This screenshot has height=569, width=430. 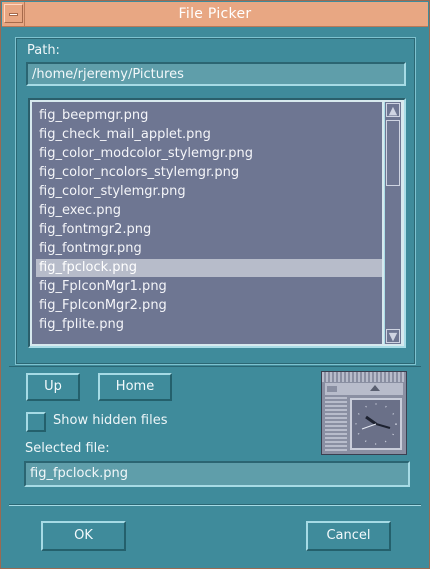 What do you see at coordinates (209, 287) in the screenshot?
I see `file-list-item: fig_FpIconMgr1.png` at bounding box center [209, 287].